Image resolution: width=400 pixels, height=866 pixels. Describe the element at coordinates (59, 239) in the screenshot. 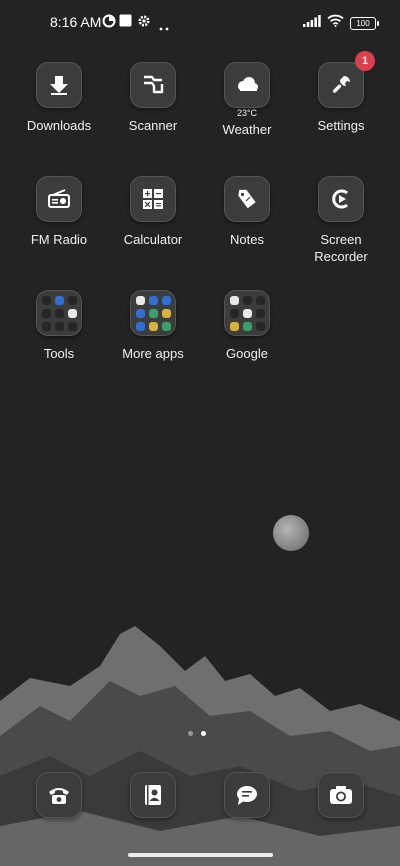

I see `app-label: FM Radio` at that location.